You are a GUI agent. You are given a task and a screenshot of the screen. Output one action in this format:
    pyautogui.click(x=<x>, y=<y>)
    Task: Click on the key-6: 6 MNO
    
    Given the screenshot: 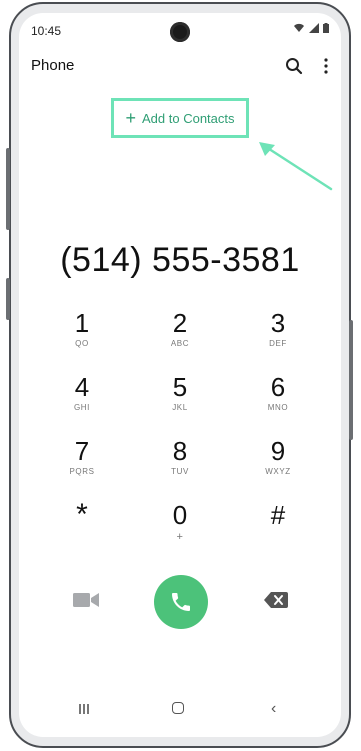 What is the action you would take?
    pyautogui.click(x=278, y=405)
    